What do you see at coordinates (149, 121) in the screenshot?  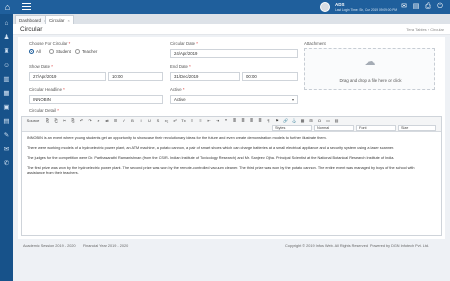 I see `toolbar-button: U` at bounding box center [149, 121].